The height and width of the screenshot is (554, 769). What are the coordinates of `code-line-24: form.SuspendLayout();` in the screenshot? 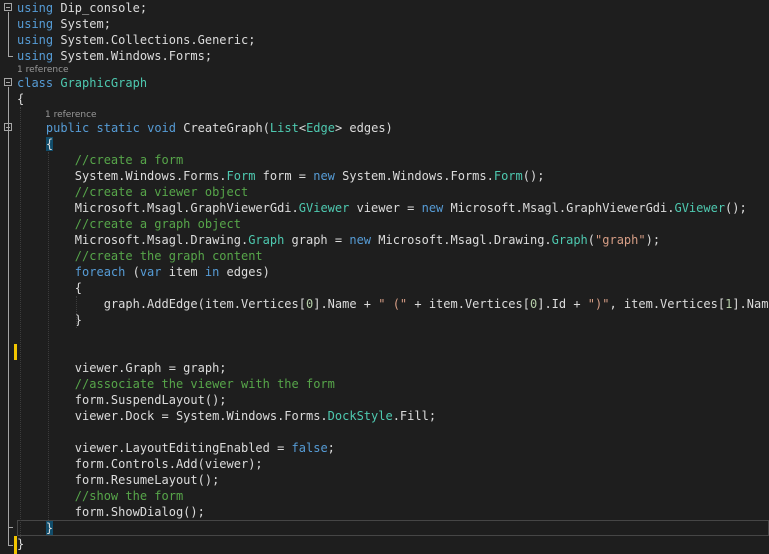 It's located at (384, 400).